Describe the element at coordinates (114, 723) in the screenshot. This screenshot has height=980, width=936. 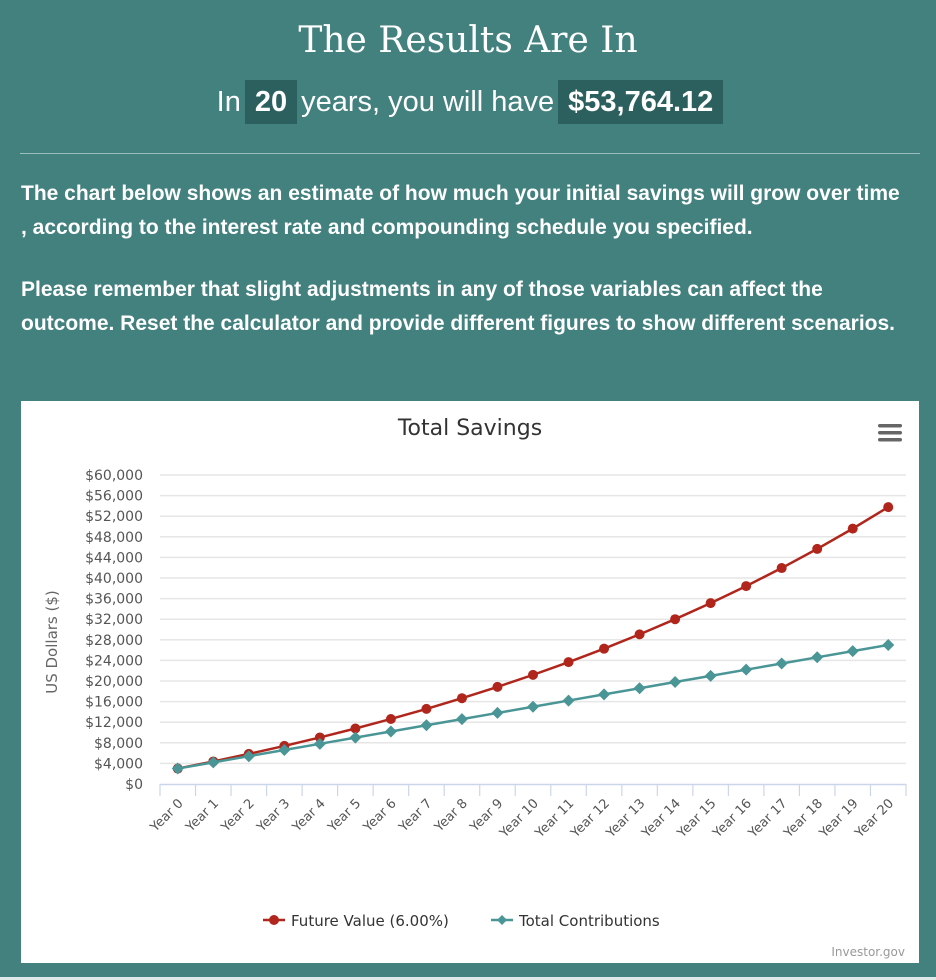
I see `y-tick-label: $12,000` at that location.